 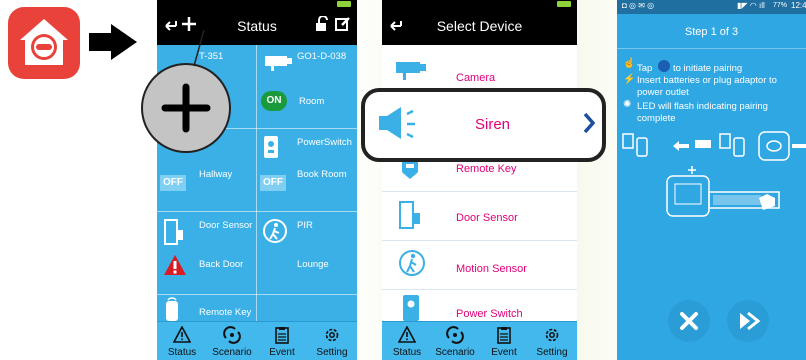 What do you see at coordinates (491, 269) in the screenshot?
I see `list-item-label: Motion Sensor` at bounding box center [491, 269].